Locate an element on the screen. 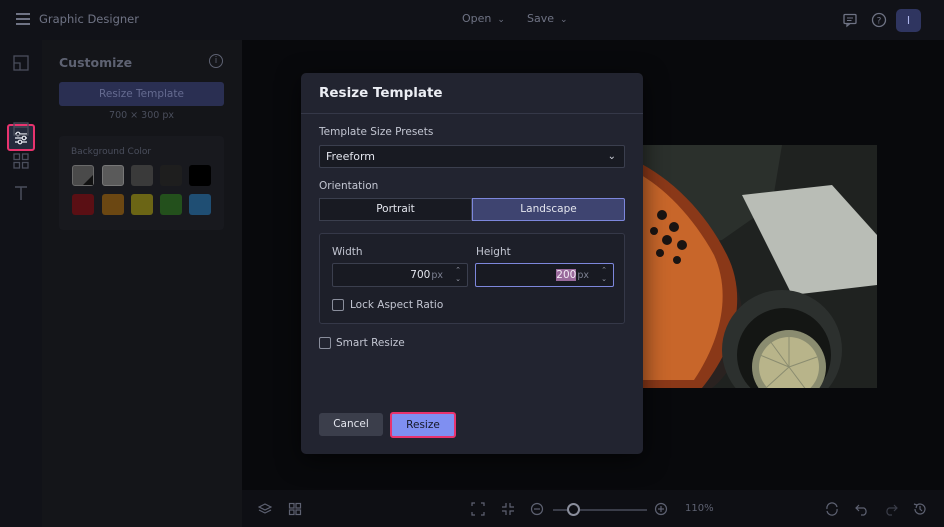  zoom-out-icon is located at coordinates (537, 509).